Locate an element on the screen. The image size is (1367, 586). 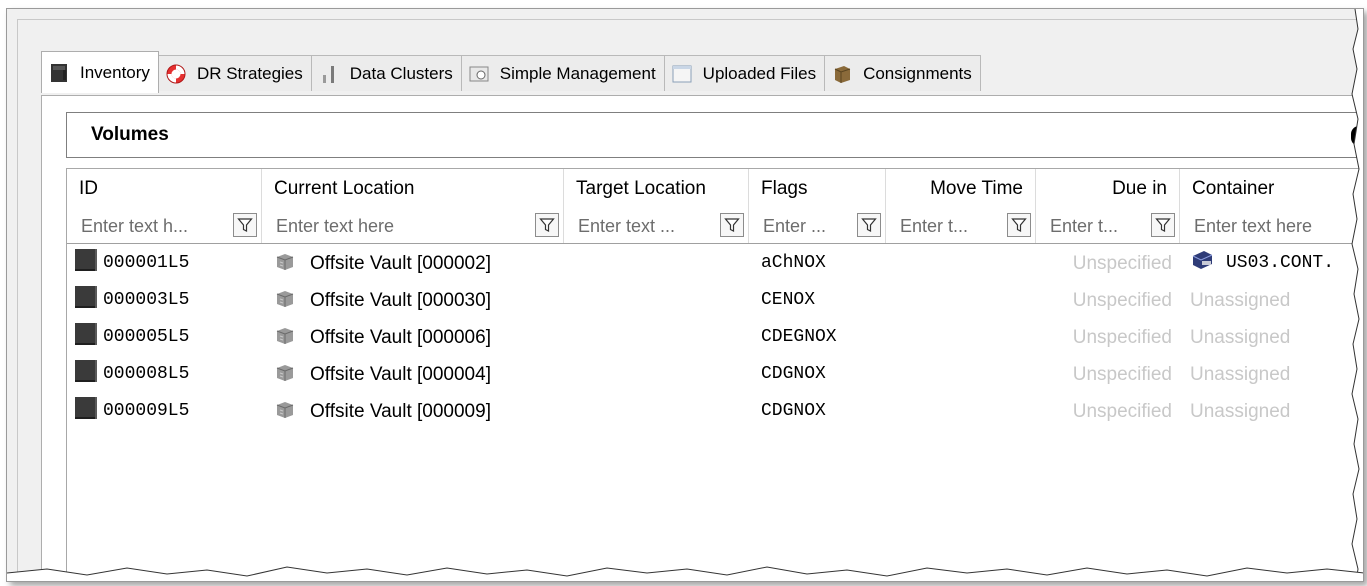
grid-filter-row is located at coordinates (715, 226).